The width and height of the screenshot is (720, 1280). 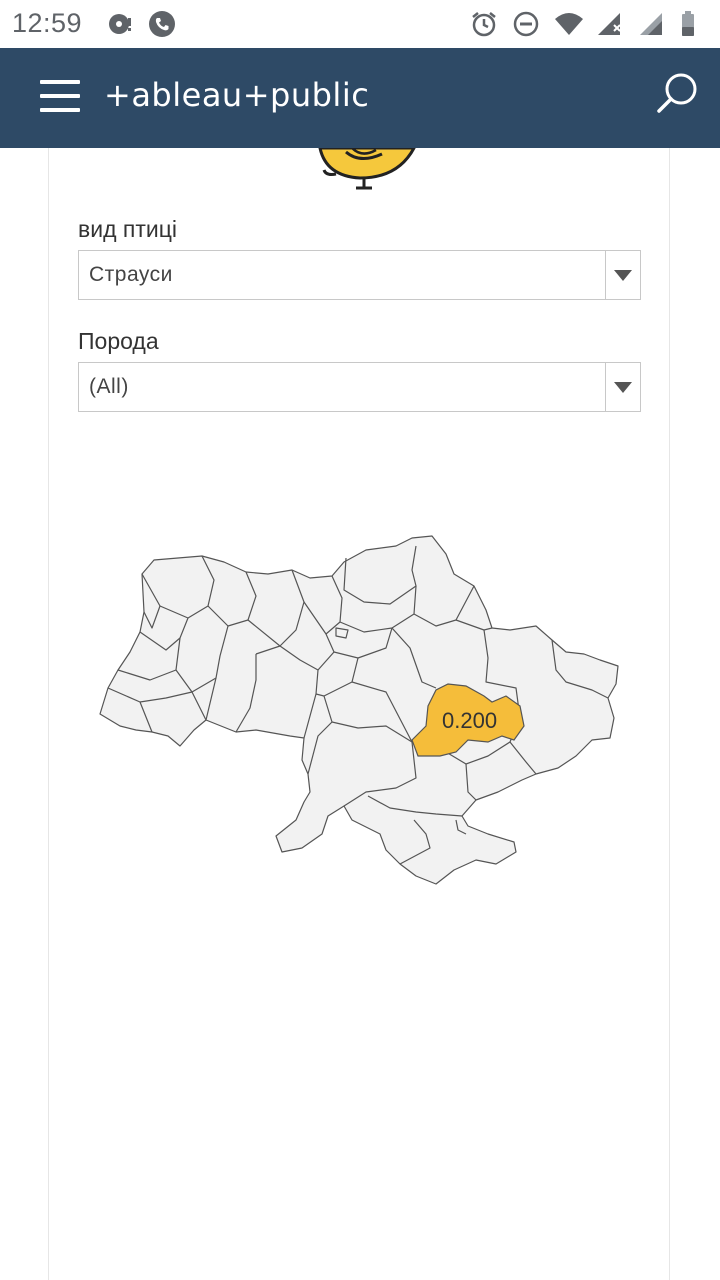 What do you see at coordinates (359, 275) in the screenshot?
I see `bird-type-dropdown: Страуси` at bounding box center [359, 275].